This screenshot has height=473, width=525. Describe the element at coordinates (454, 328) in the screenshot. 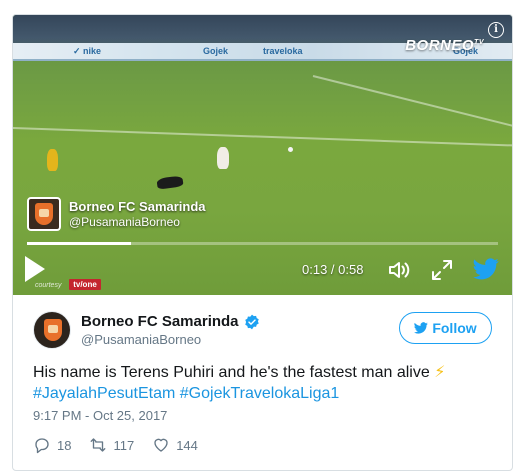

I see `follow-label: Follow` at that location.